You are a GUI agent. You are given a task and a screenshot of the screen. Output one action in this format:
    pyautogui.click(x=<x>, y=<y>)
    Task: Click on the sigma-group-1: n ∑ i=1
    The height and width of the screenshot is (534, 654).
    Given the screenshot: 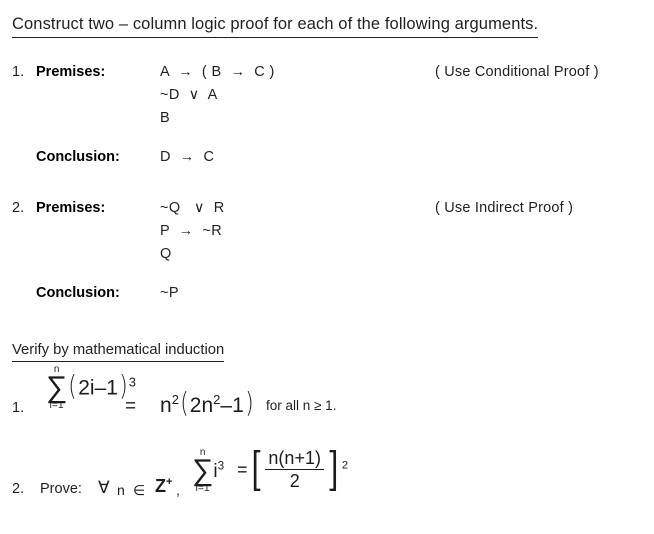 What is the action you would take?
    pyautogui.click(x=56, y=388)
    